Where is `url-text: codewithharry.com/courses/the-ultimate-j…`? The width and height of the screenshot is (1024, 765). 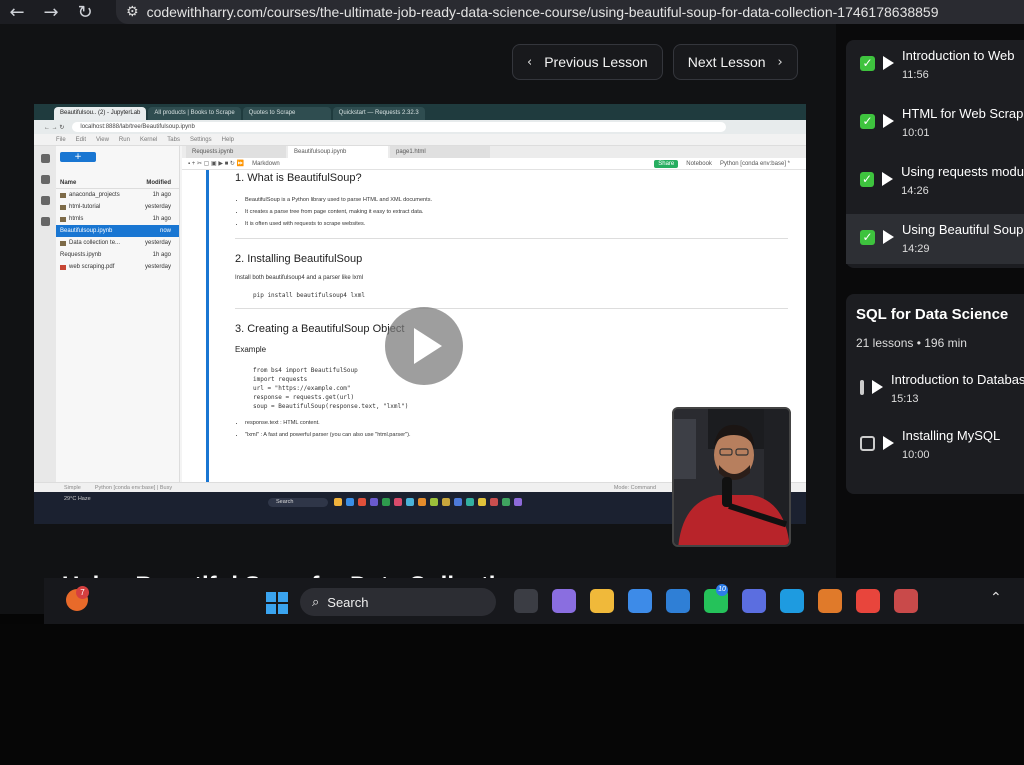 url-text: codewithharry.com/courses/the-ultimate-j… is located at coordinates (542, 12).